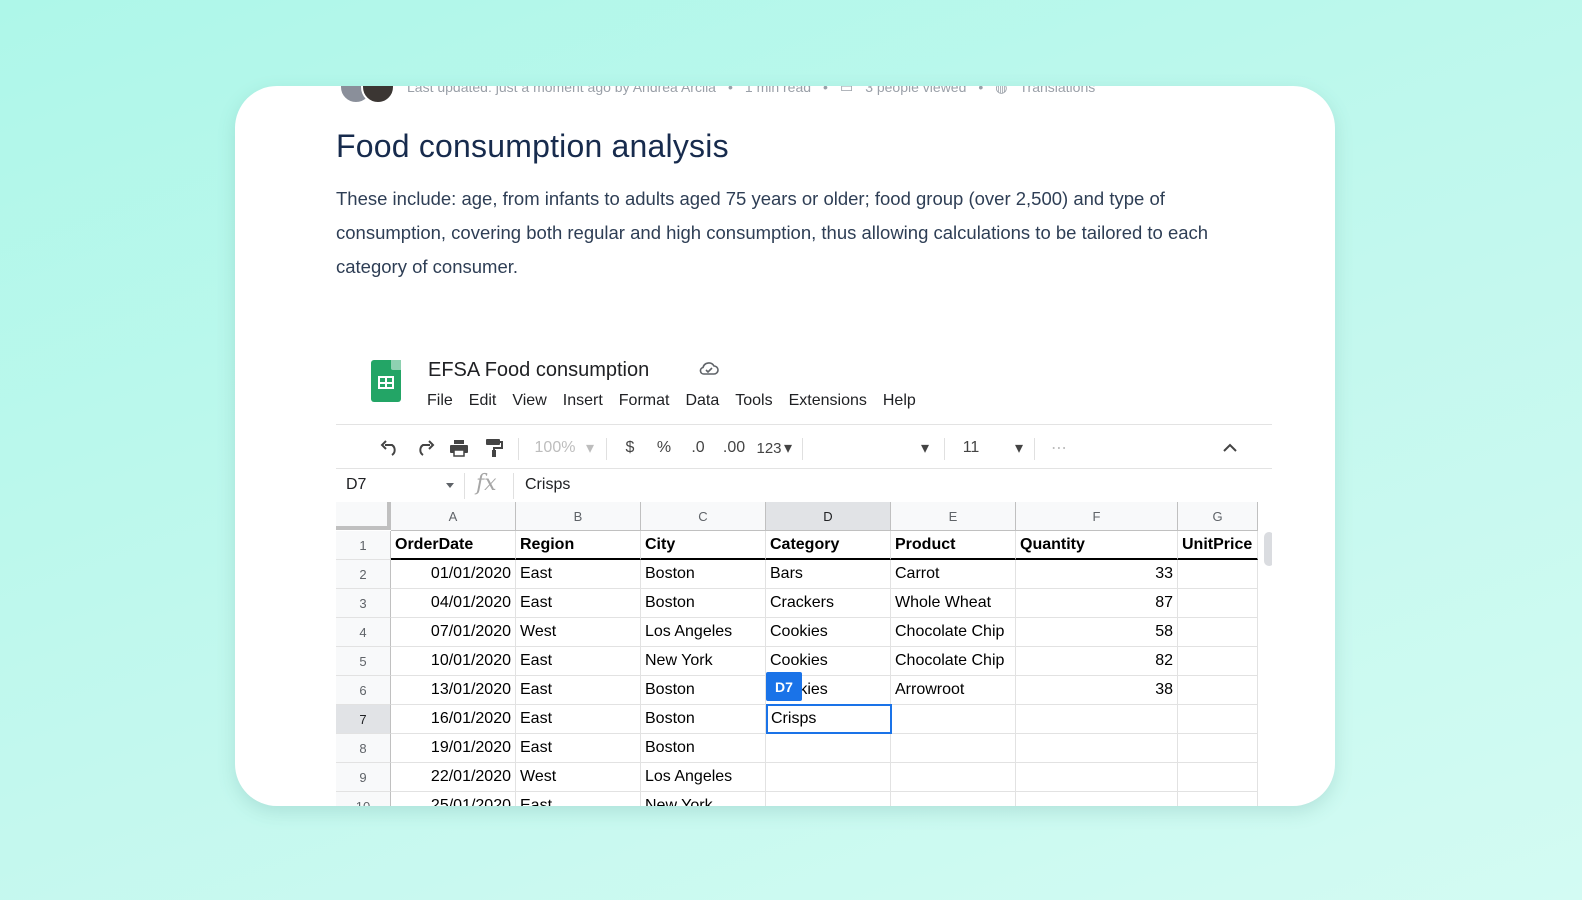  Describe the element at coordinates (829, 719) in the screenshot. I see `selected-cell: Crisps` at that location.